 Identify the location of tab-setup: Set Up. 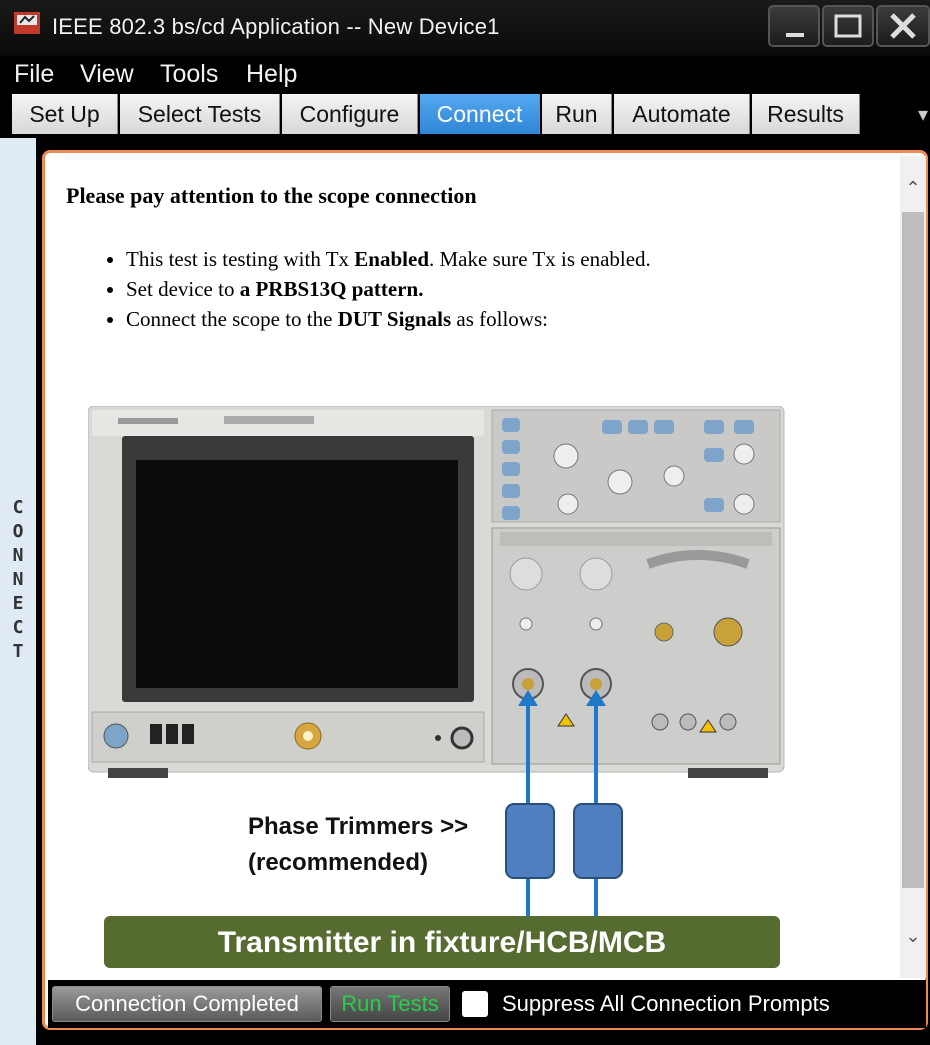
(65, 114).